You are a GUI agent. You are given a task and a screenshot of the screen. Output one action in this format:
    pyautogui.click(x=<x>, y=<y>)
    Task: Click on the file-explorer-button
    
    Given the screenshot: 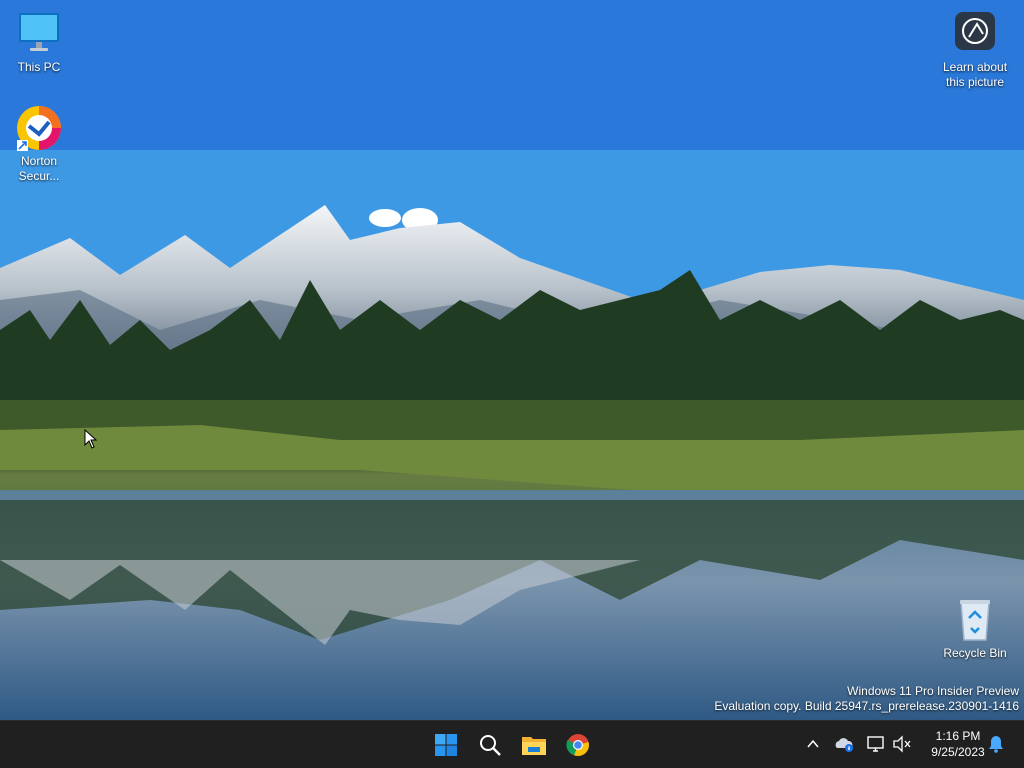 What is the action you would take?
    pyautogui.click(x=534, y=745)
    